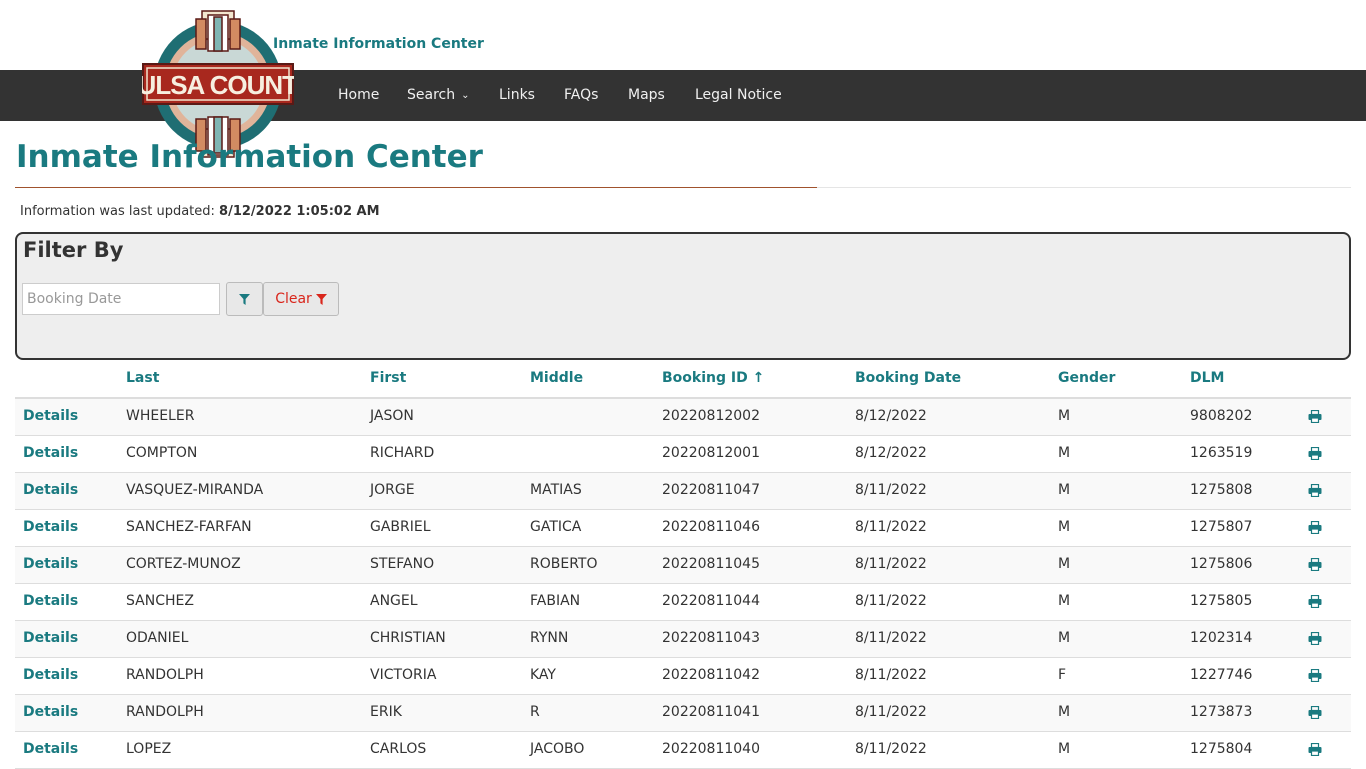 The width and height of the screenshot is (1366, 769). Describe the element at coordinates (1207, 378) in the screenshot. I see `column-header-dlm: DLM` at that location.